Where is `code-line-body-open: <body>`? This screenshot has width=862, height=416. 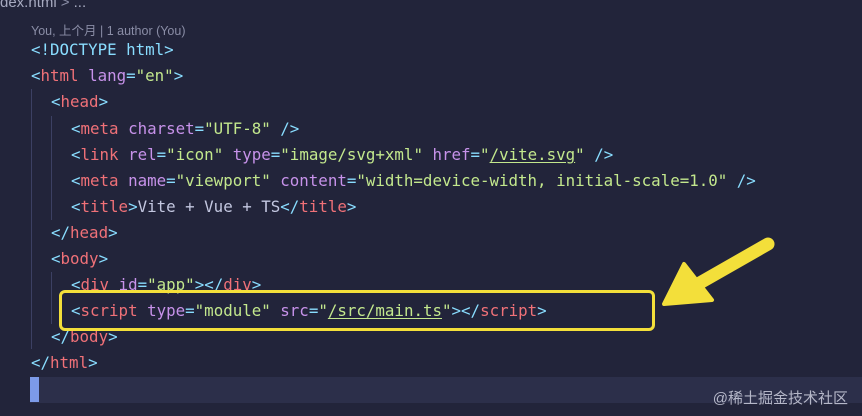 code-line-body-open: <body> is located at coordinates (79, 259).